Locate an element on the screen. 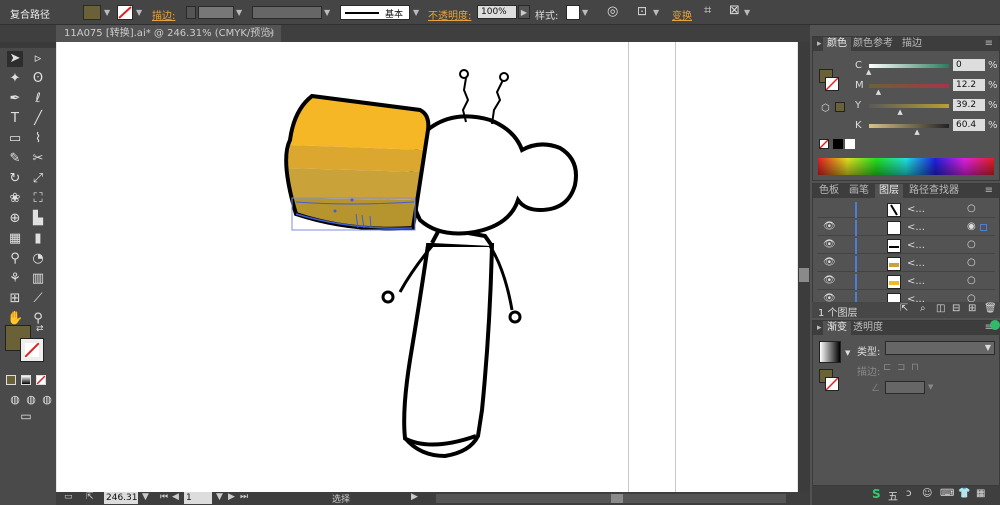 This screenshot has height=505, width=1000. line-tool-icon: ╱ is located at coordinates (38, 119).